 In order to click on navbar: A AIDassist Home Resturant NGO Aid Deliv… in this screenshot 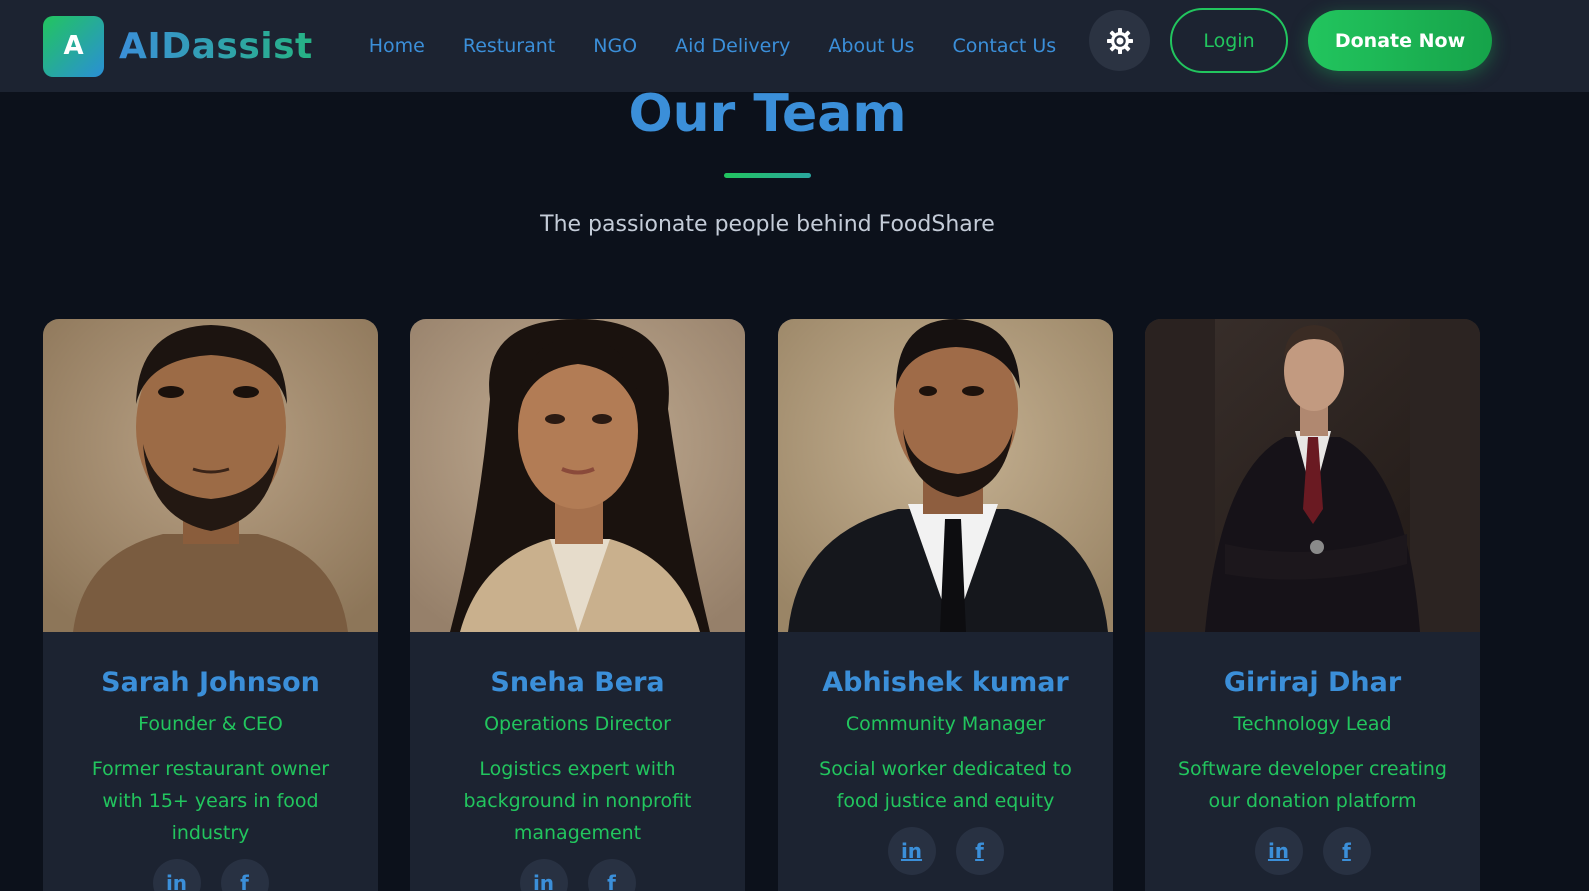, I will do `click(794, 46)`.